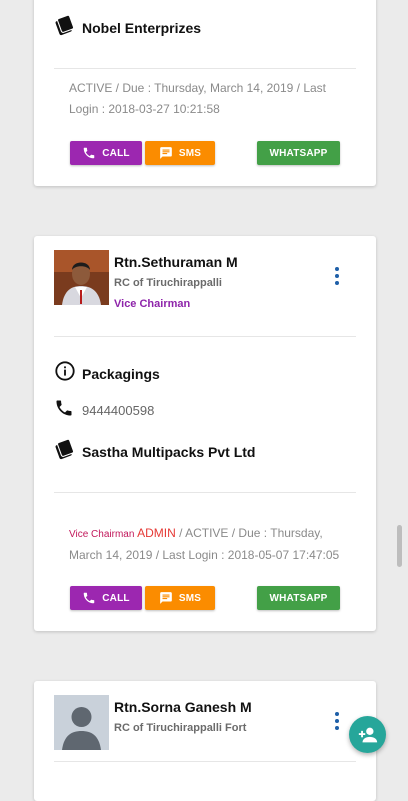 This screenshot has width=408, height=801. I want to click on business-row: Packagings, so click(107, 371).